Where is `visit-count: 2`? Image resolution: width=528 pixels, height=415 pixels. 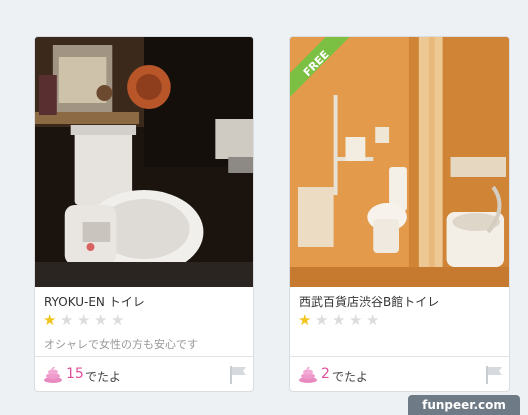
visit-count: 2 is located at coordinates (325, 374).